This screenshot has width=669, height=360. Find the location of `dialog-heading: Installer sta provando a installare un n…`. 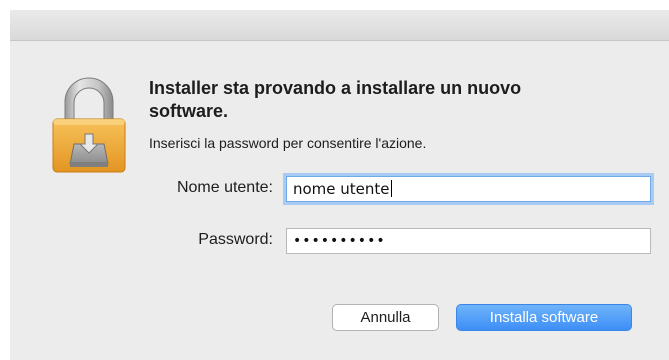

dialog-heading: Installer sta provando a installare un n… is located at coordinates (335, 99).